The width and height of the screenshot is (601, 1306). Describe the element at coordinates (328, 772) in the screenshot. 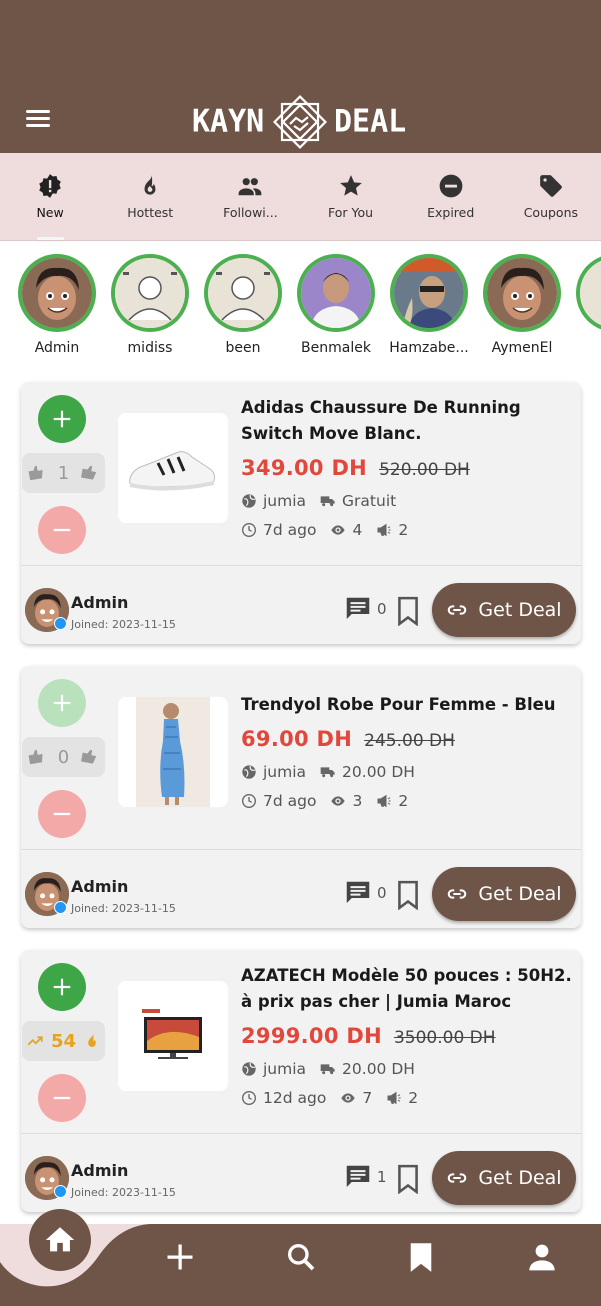

I see `store-shipping-row: jumia 20.00 DH` at that location.